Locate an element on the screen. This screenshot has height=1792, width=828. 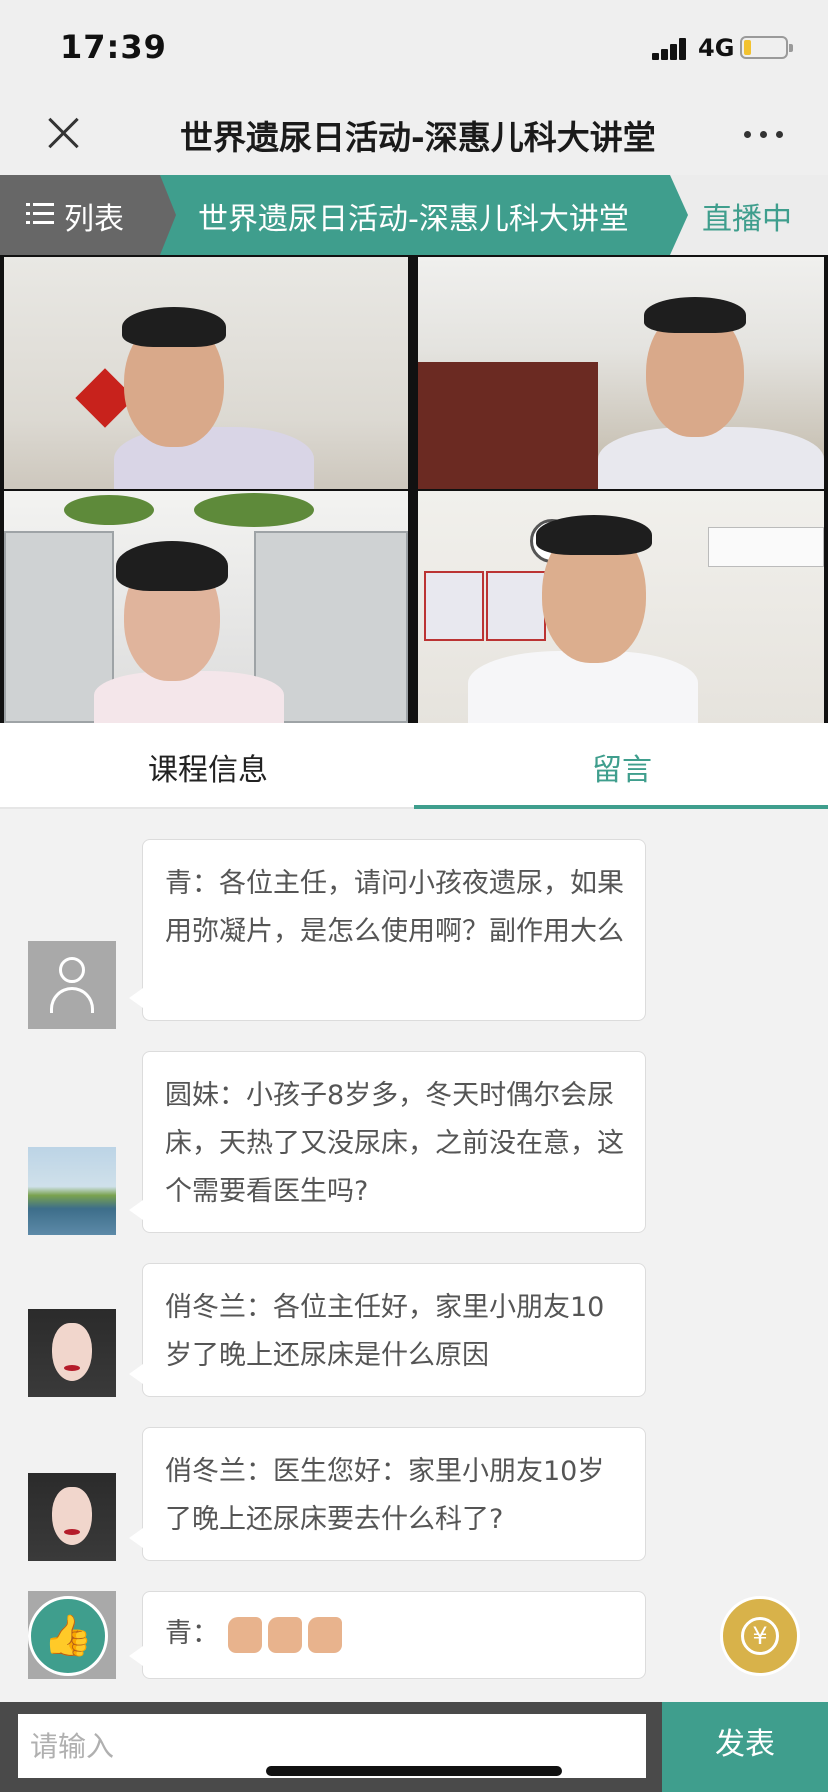
comment-bubble: 俏冬兰：医生您好：家里小朋友10岁了晚上还尿床要去什么科了? is located at coordinates (387, 1494).